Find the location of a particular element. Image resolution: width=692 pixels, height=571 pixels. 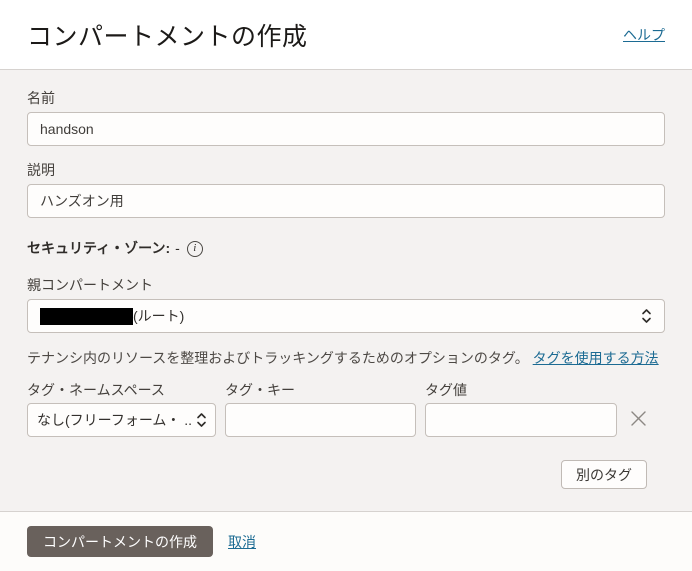

name-label: 名前 is located at coordinates (41, 98).